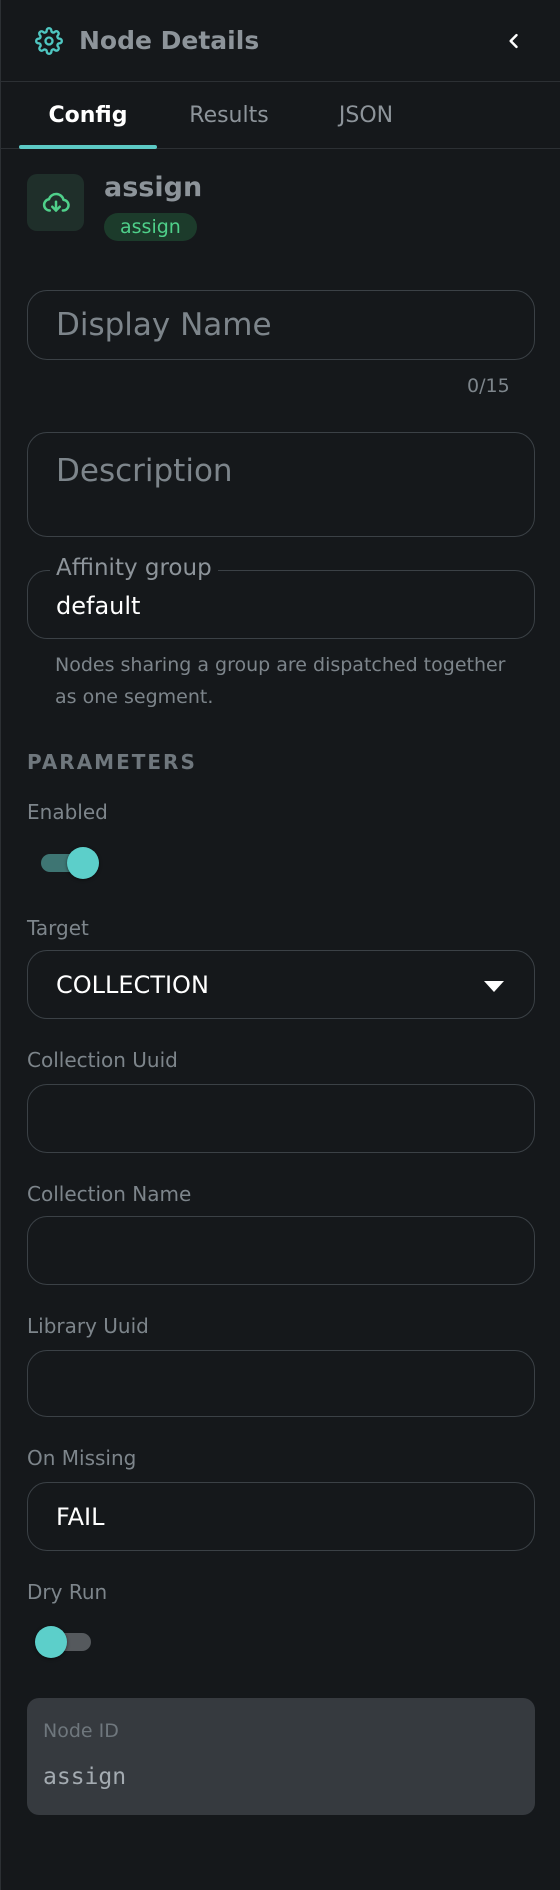  I want to click on node-id-value: assign, so click(85, 1777).